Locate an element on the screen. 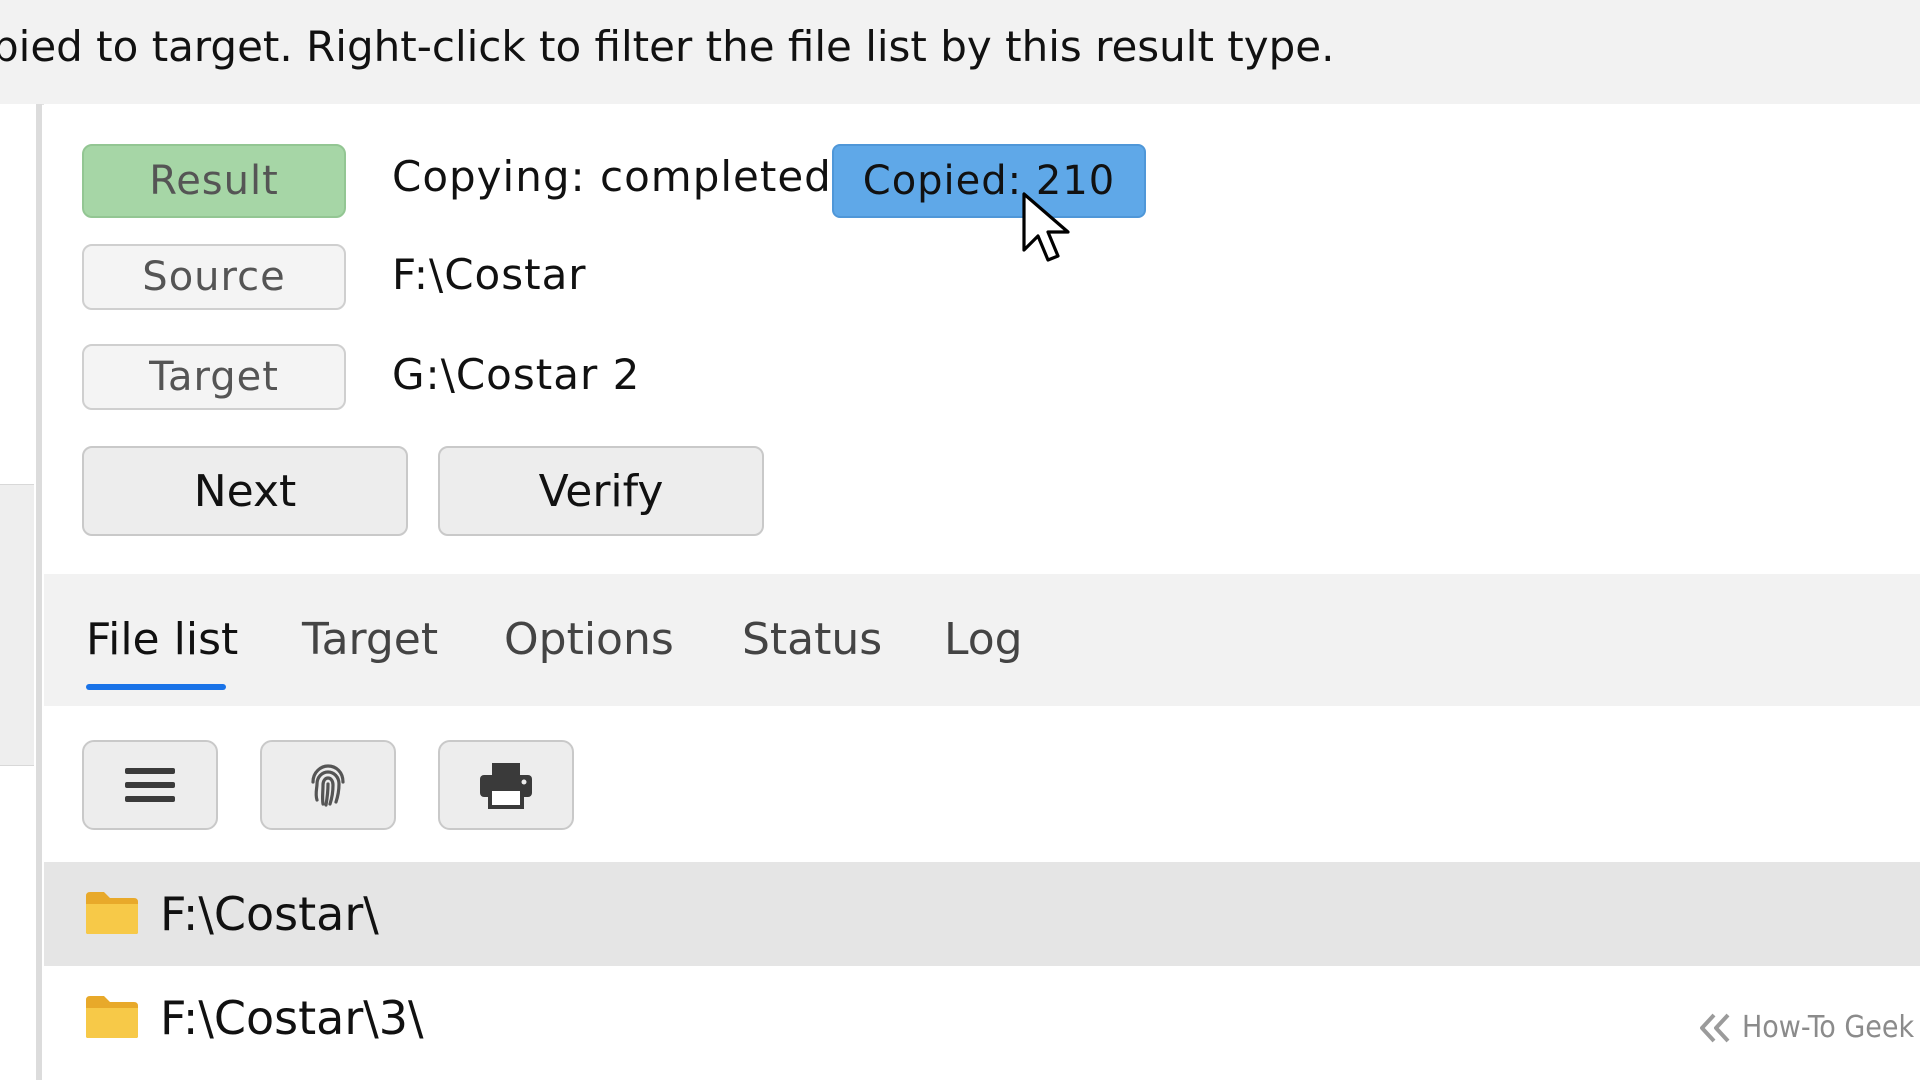 This screenshot has height=1080, width=1920. file-list-row: F:\Costar\3\ is located at coordinates (982, 1018).